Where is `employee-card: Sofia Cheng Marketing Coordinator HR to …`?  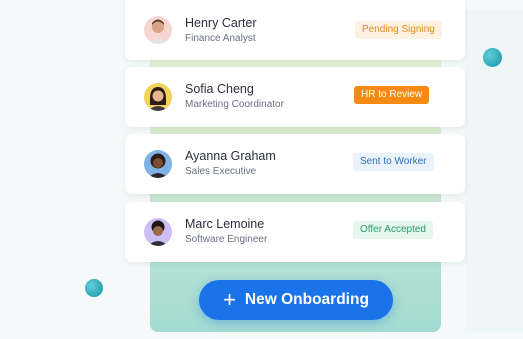 employee-card: Sofia Cheng Marketing Coordinator HR to … is located at coordinates (295, 97).